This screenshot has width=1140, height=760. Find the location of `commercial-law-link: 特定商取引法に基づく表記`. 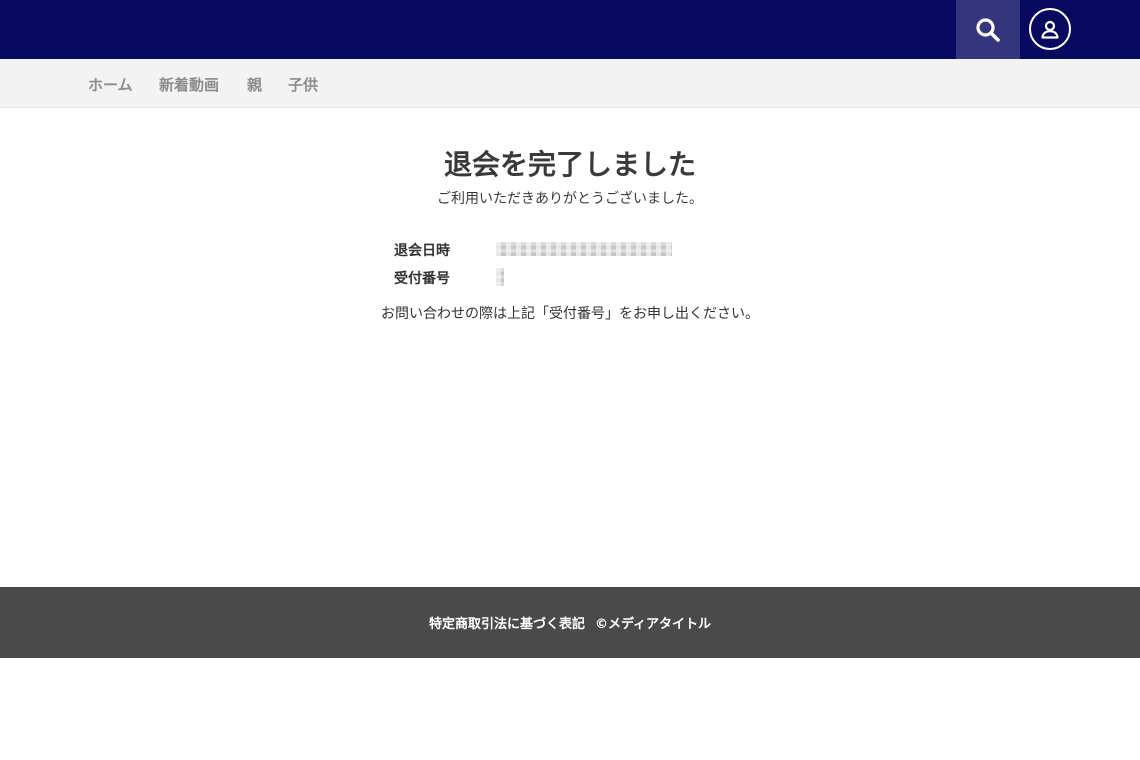

commercial-law-link: 特定商取引法に基づく表記 is located at coordinates (507, 622).